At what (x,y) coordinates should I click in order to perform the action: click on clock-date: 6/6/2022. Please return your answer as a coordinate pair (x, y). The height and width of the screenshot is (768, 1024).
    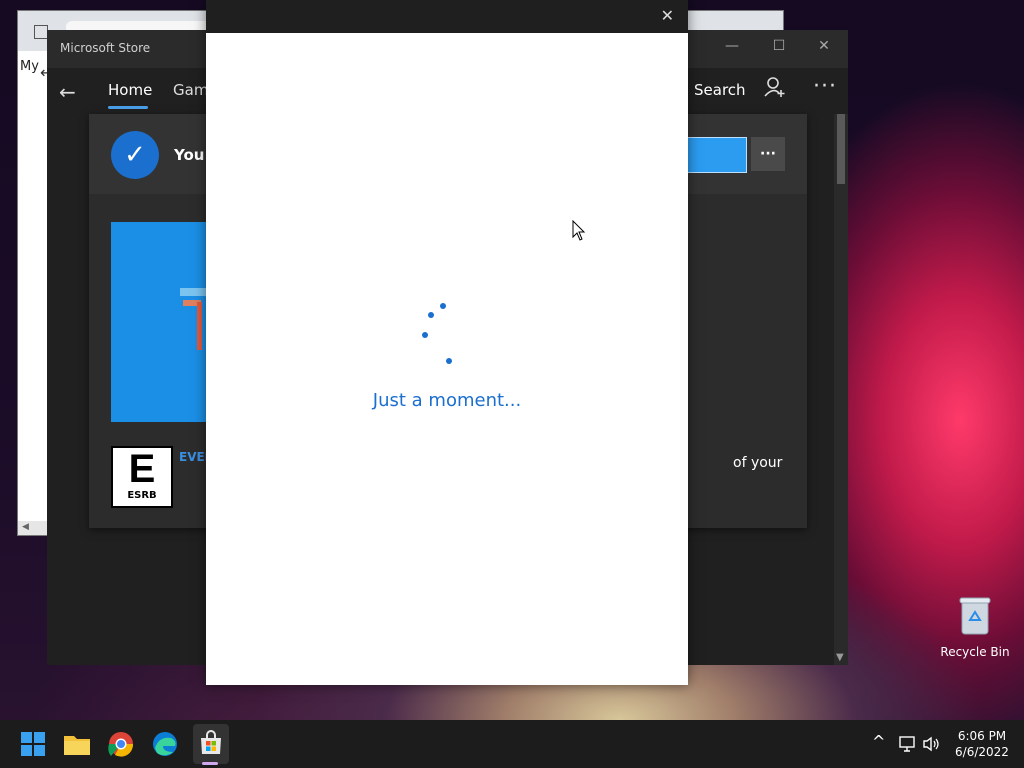
    Looking at the image, I should click on (982, 752).